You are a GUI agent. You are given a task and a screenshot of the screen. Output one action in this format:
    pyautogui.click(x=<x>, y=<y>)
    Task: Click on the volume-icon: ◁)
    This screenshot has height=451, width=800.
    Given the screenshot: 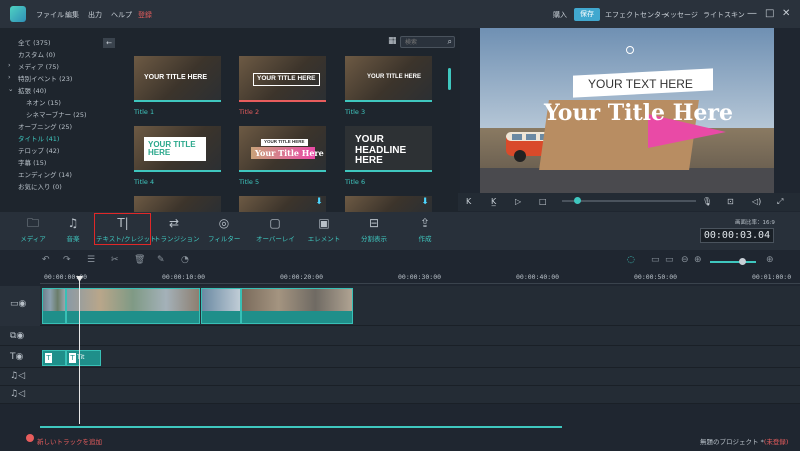 What is the action you would take?
    pyautogui.click(x=756, y=201)
    